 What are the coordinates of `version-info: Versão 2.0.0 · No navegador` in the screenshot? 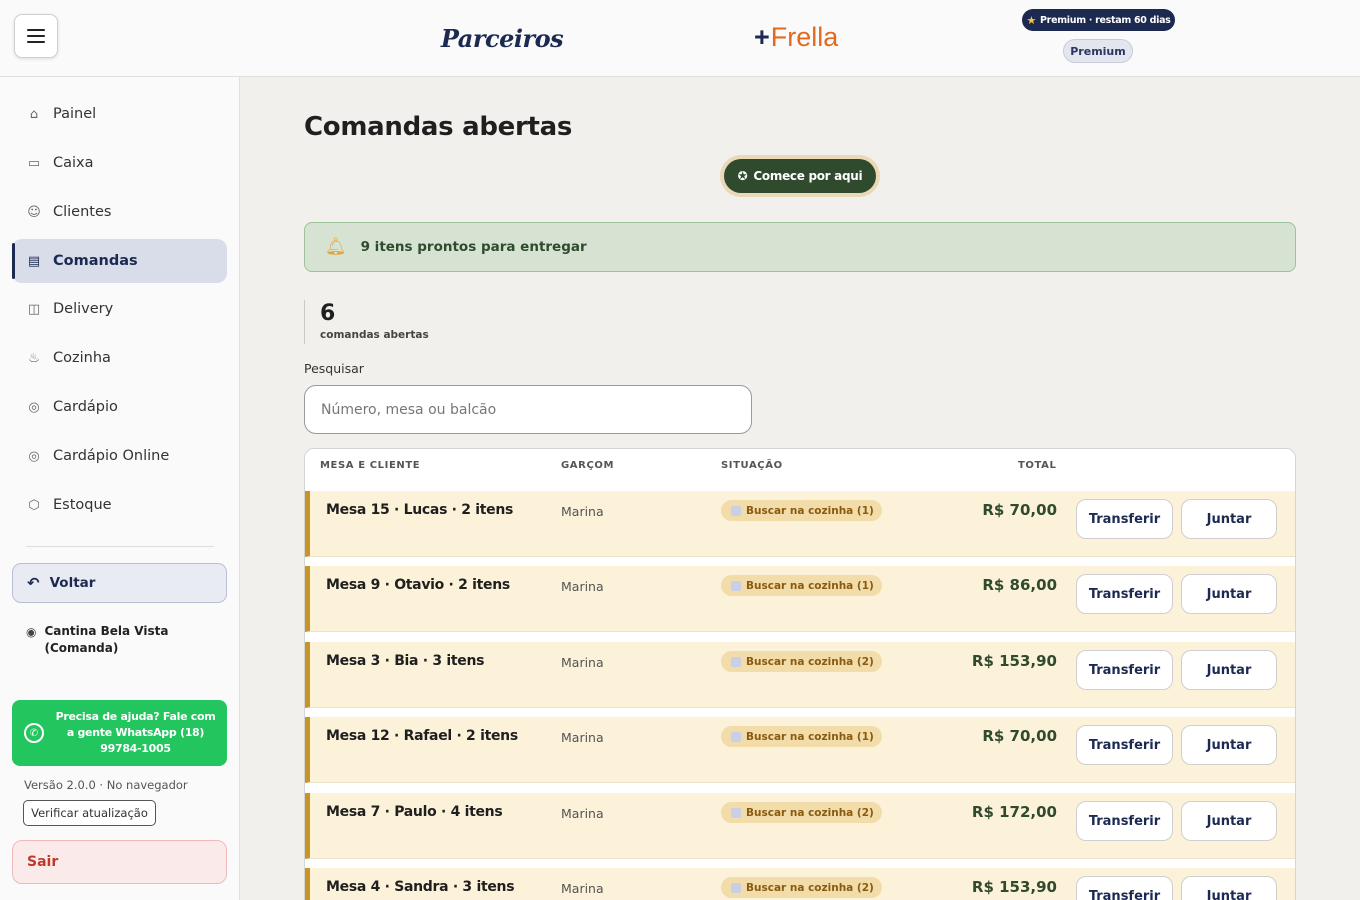 It's located at (106, 785).